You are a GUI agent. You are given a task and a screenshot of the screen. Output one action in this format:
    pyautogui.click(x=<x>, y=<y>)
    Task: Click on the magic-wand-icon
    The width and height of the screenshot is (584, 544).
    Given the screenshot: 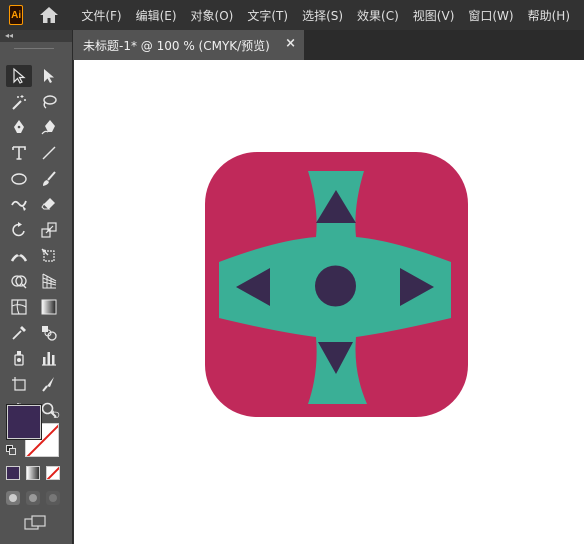 What is the action you would take?
    pyautogui.click(x=19, y=102)
    